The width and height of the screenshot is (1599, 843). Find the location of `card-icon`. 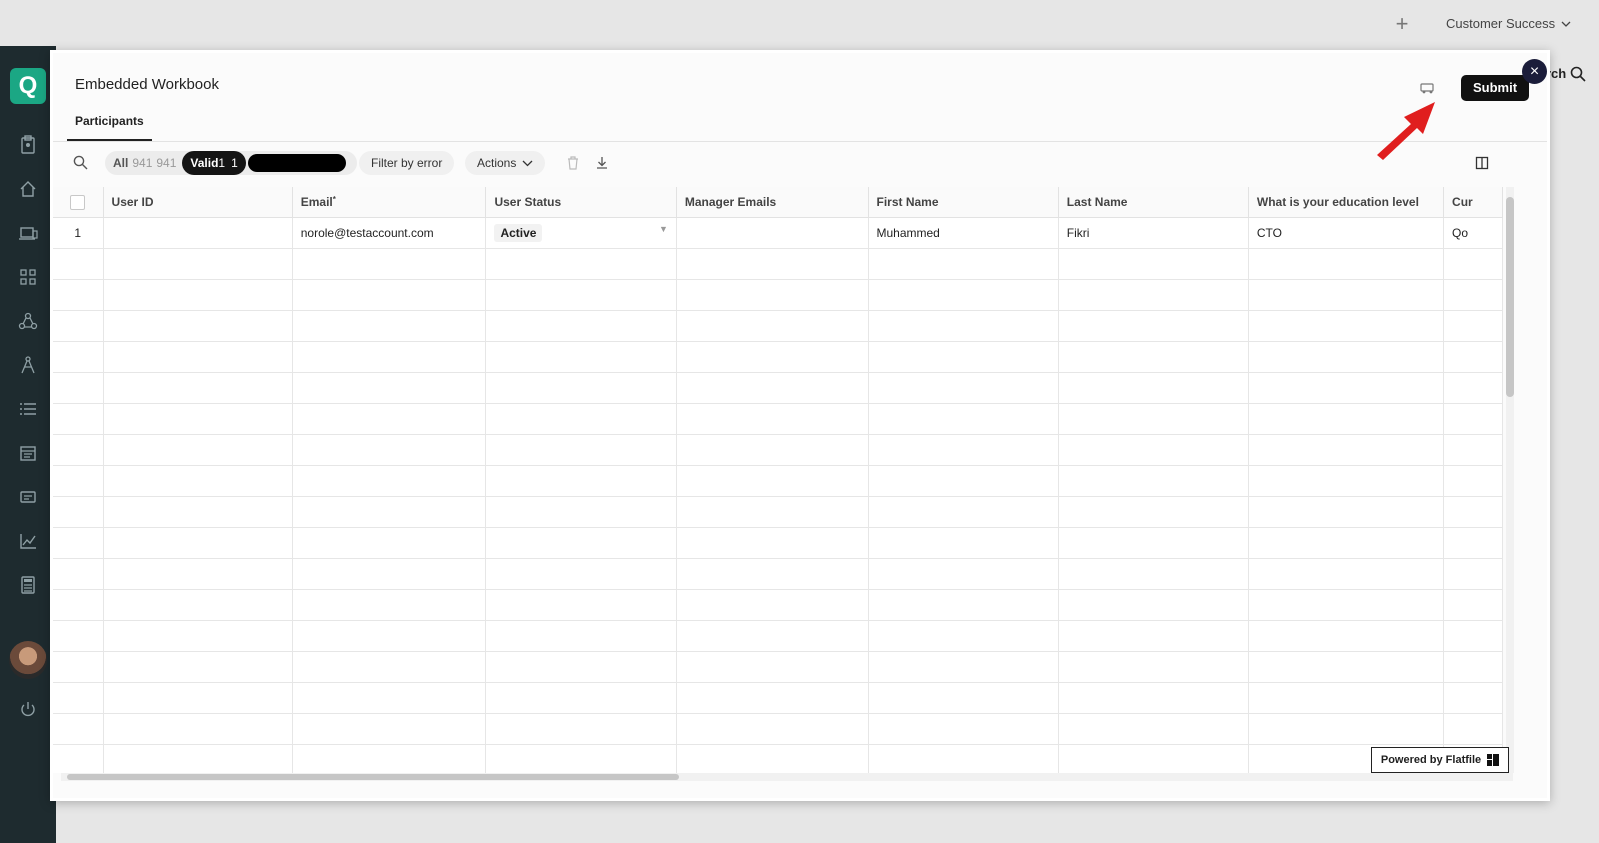

card-icon is located at coordinates (28, 497).